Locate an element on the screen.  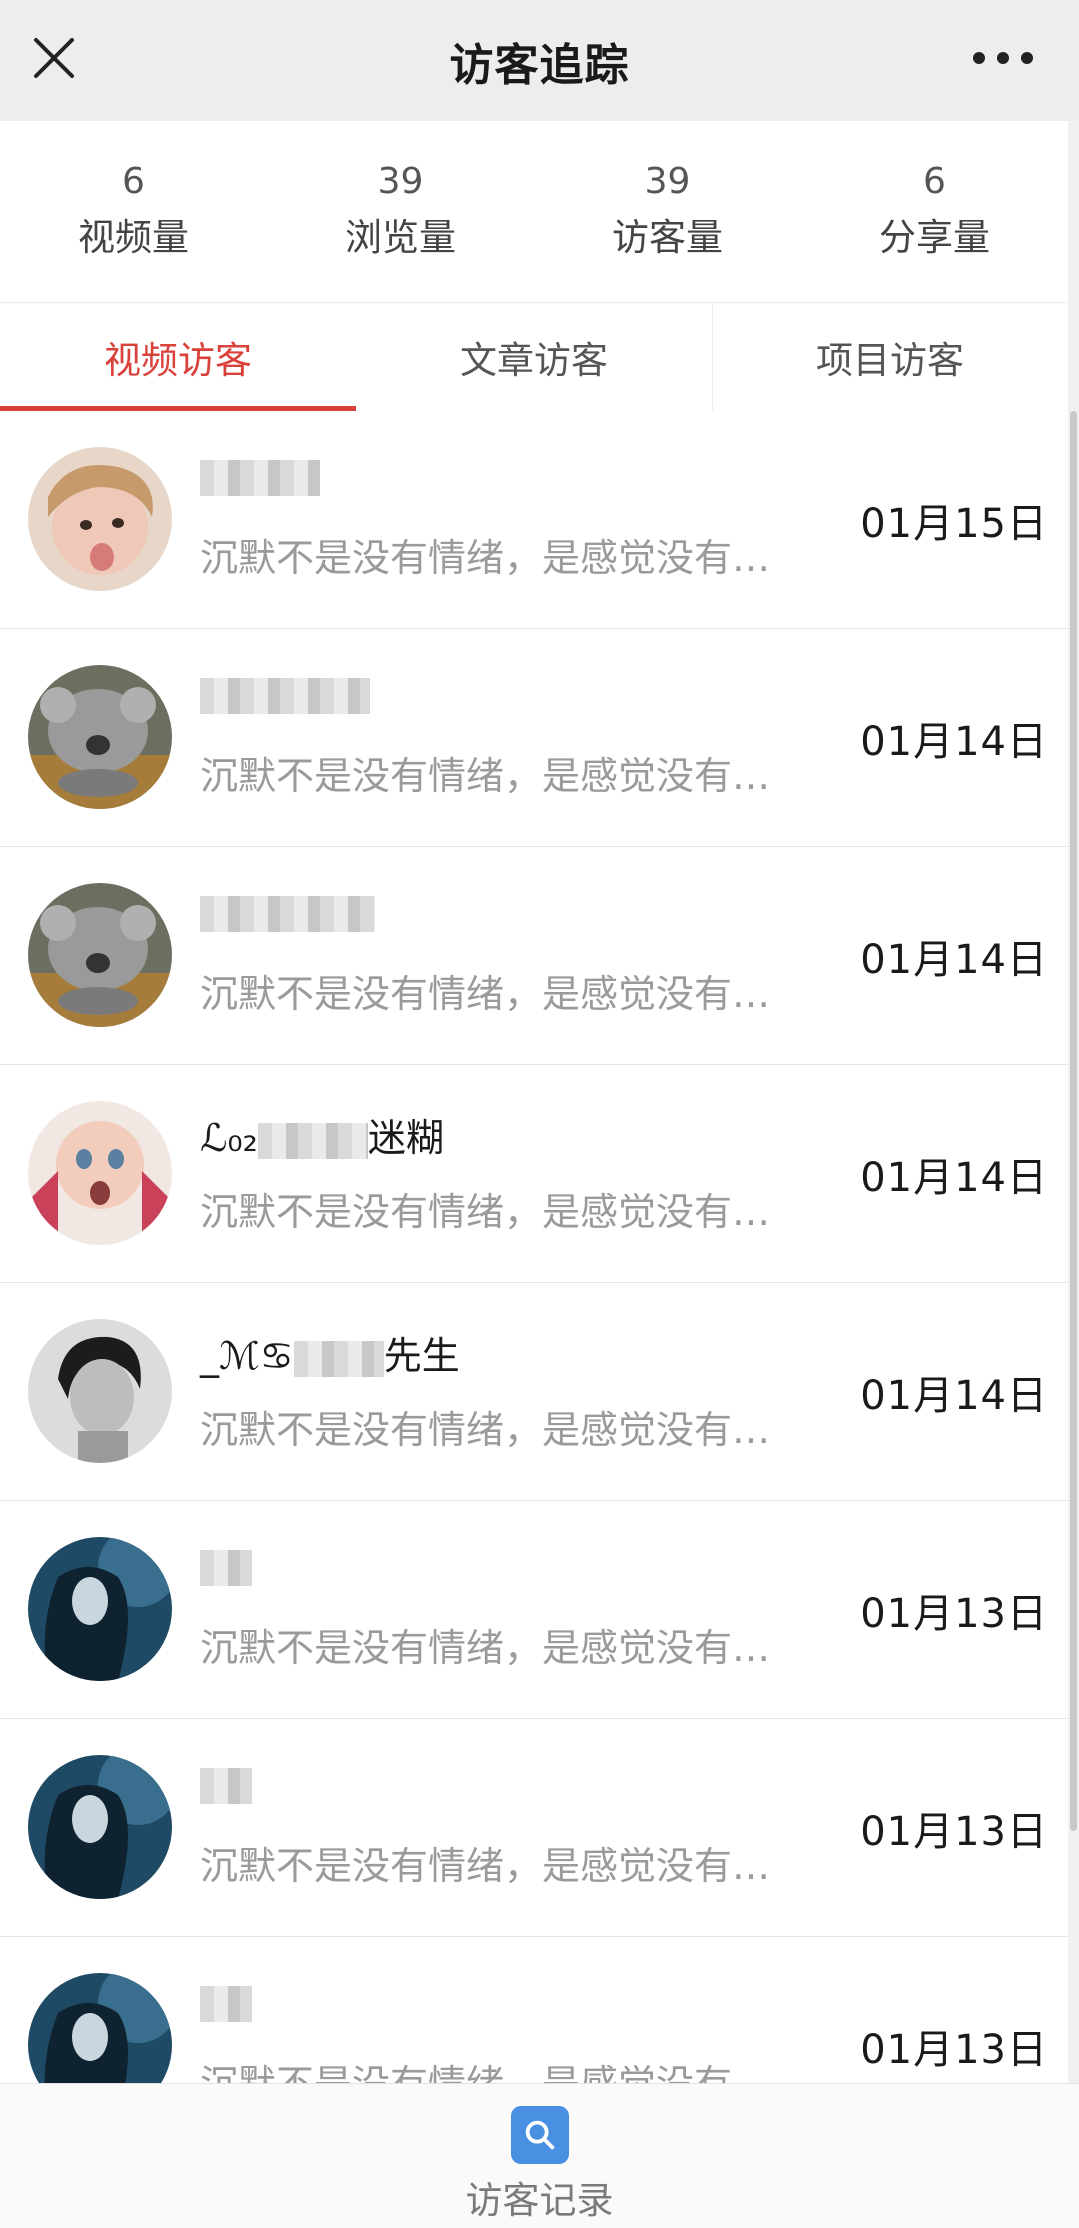
nav-visitor-records: 访客记录 is located at coordinates (540, 2165).